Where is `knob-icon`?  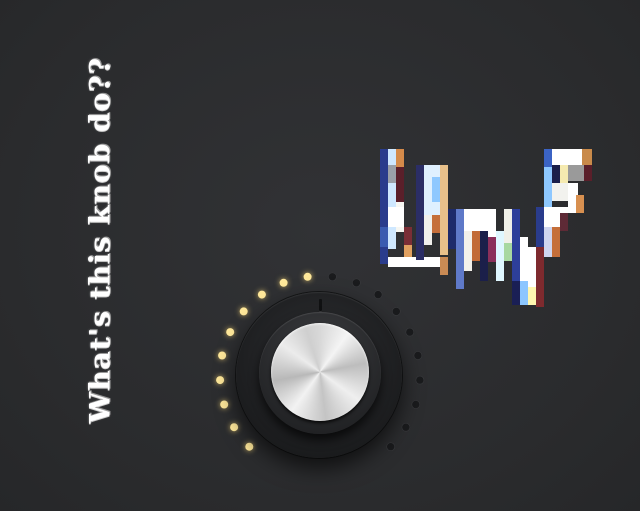
knob-icon is located at coordinates (320, 372).